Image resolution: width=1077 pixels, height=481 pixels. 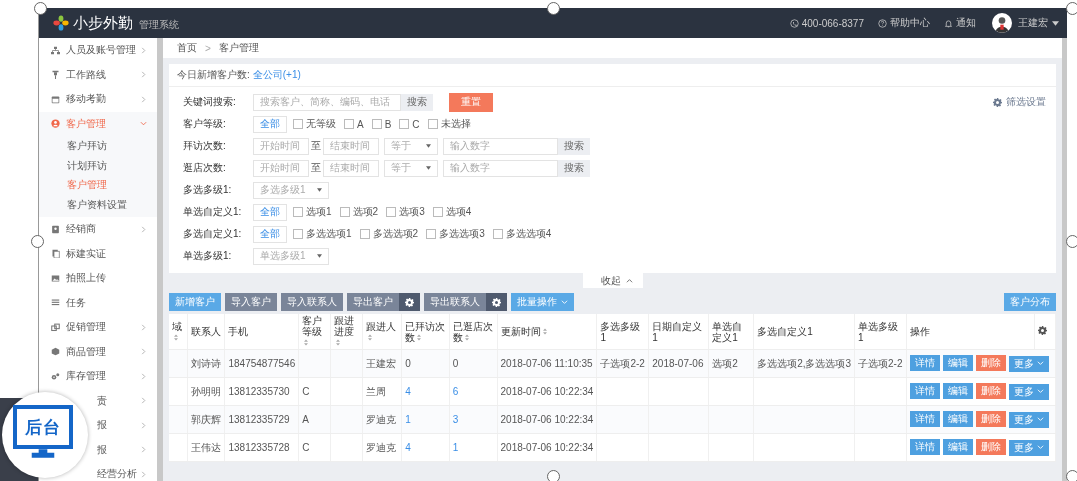 I want to click on sidebar-subitem: 客户资料设置, so click(x=98, y=204).